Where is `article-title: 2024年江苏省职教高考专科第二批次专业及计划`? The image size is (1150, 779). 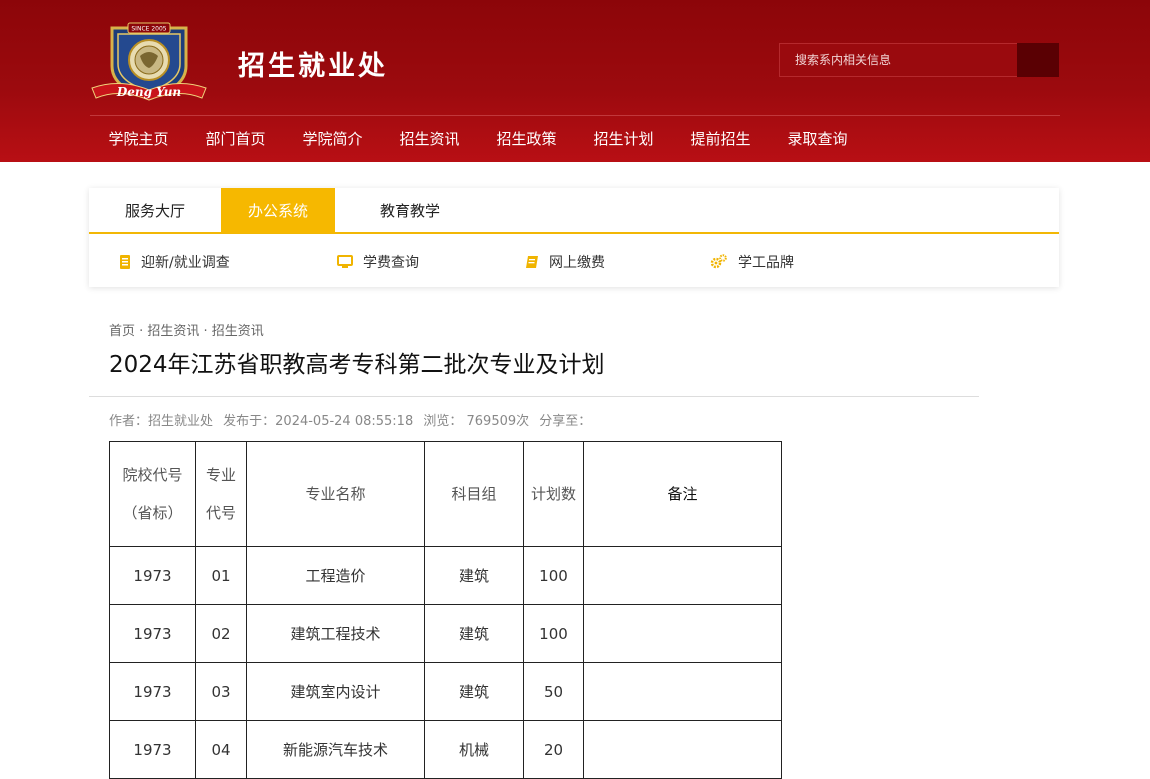 article-title: 2024年江苏省职教高考专科第二批次专业及计划 is located at coordinates (357, 365).